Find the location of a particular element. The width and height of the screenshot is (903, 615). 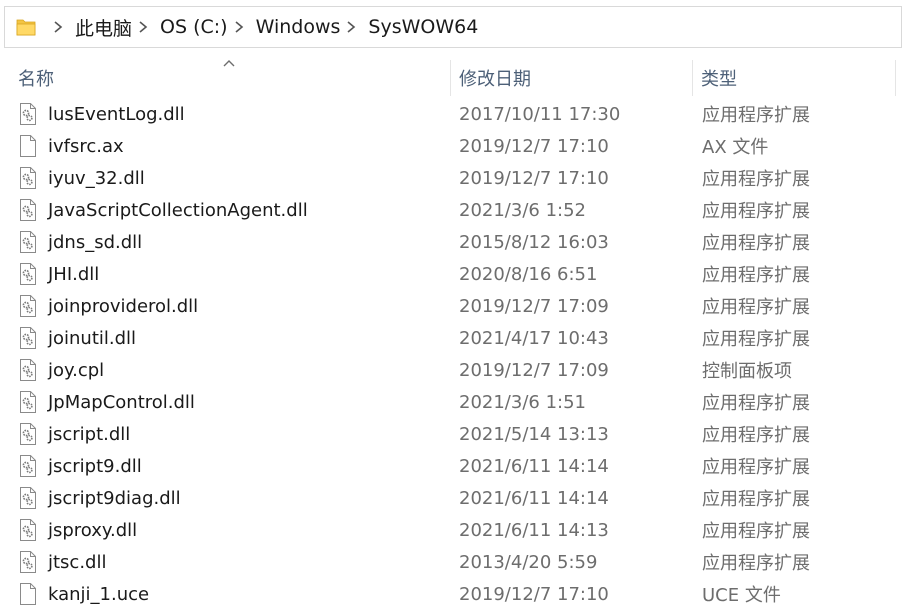

file-row: jscript9.dll 2021/6/11 14:14 应用程序扩展 is located at coordinates (451, 466).